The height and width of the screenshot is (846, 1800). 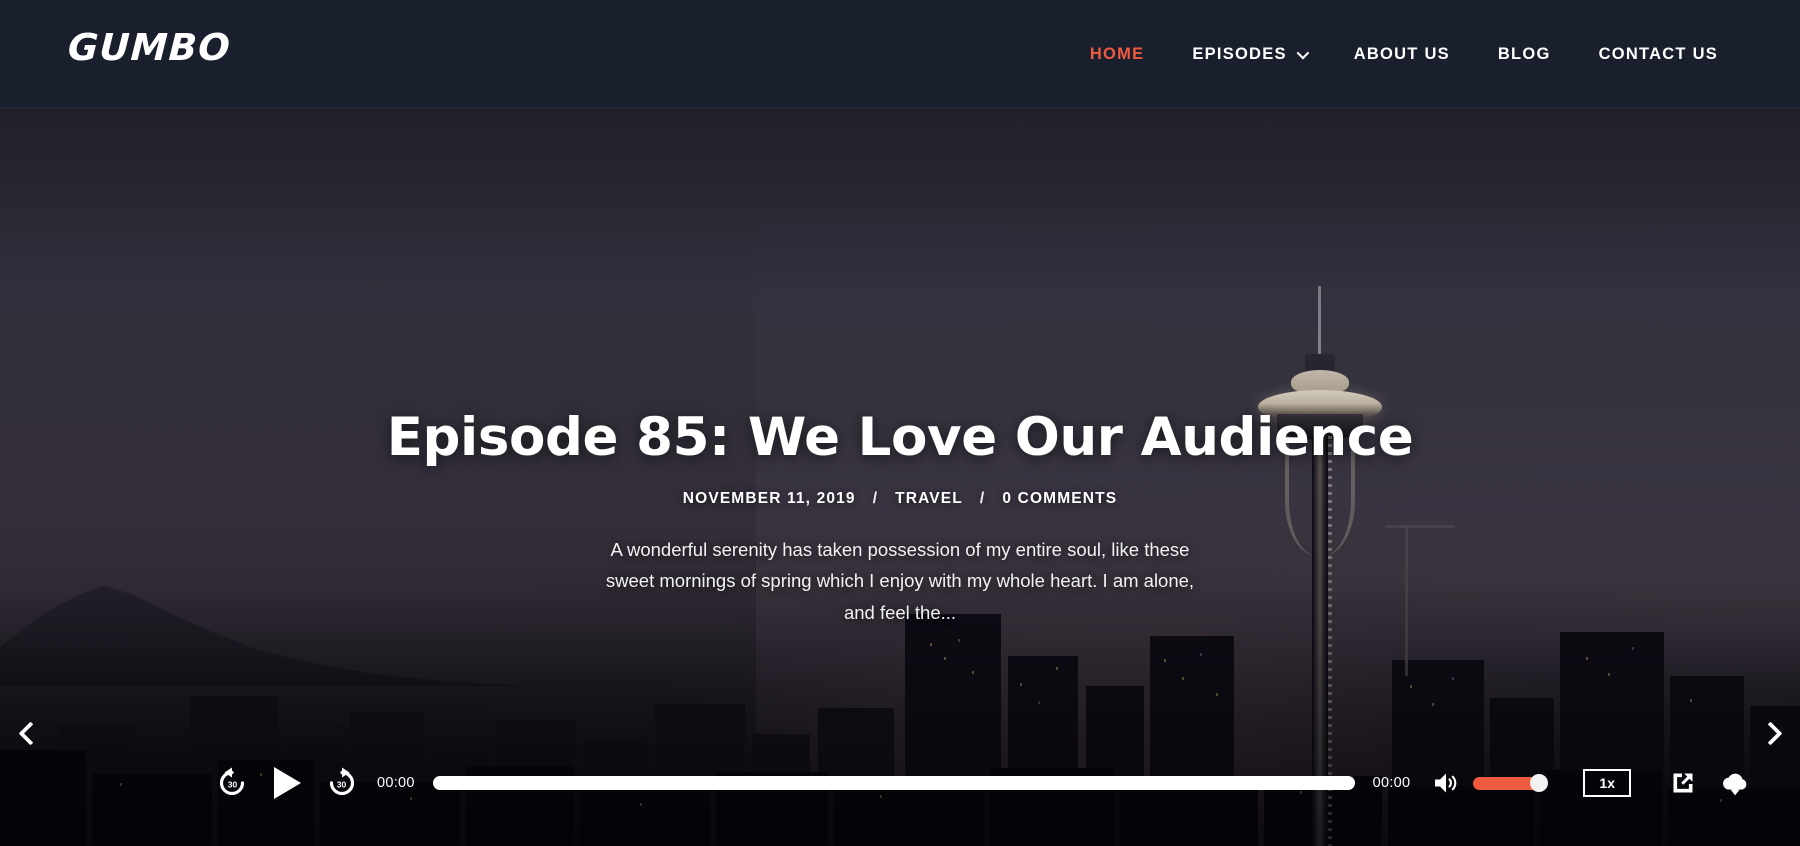 What do you see at coordinates (1511, 783) in the screenshot?
I see `volume-slider` at bounding box center [1511, 783].